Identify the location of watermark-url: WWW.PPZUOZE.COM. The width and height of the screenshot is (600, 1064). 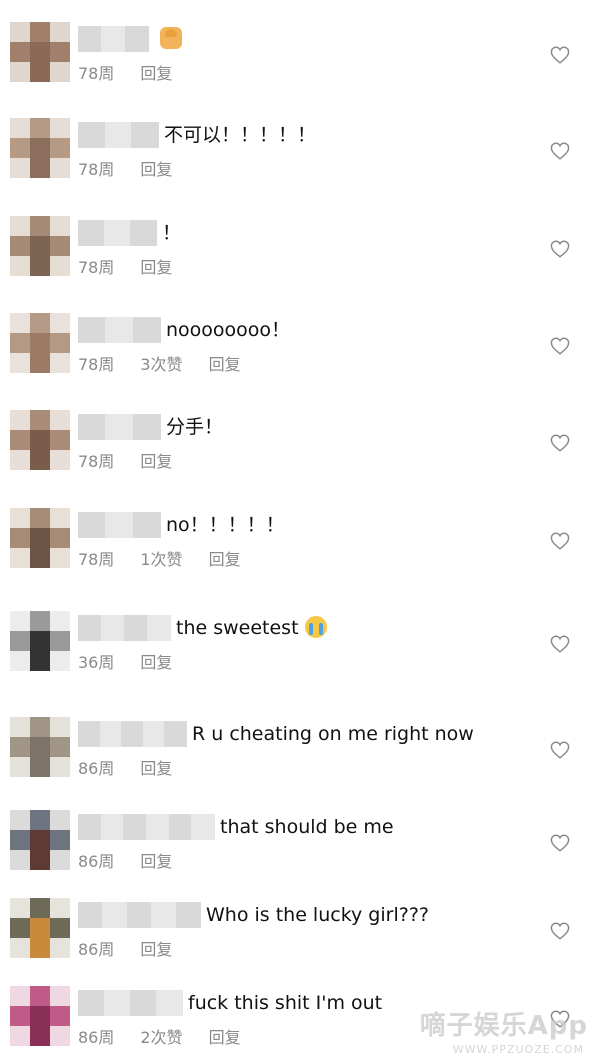
(518, 1049).